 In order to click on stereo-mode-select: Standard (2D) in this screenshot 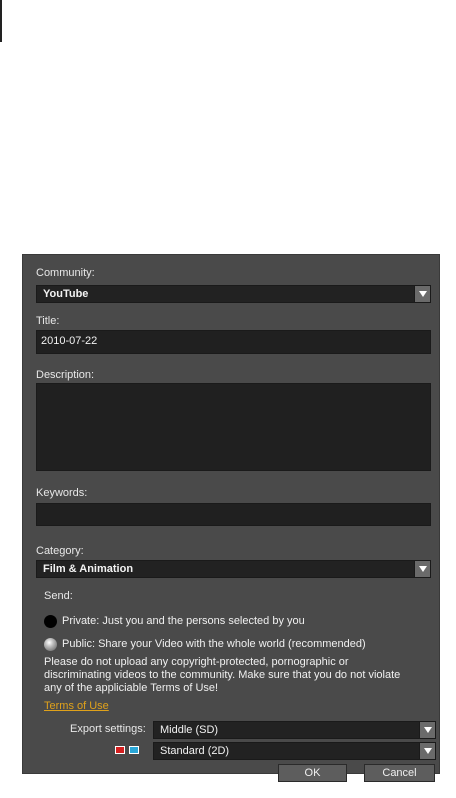, I will do `click(294, 751)`.